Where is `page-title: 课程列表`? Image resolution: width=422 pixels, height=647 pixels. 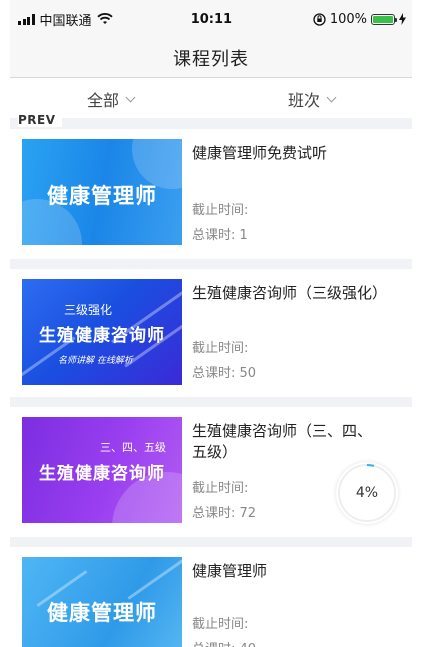
page-title: 课程列表 is located at coordinates (211, 59).